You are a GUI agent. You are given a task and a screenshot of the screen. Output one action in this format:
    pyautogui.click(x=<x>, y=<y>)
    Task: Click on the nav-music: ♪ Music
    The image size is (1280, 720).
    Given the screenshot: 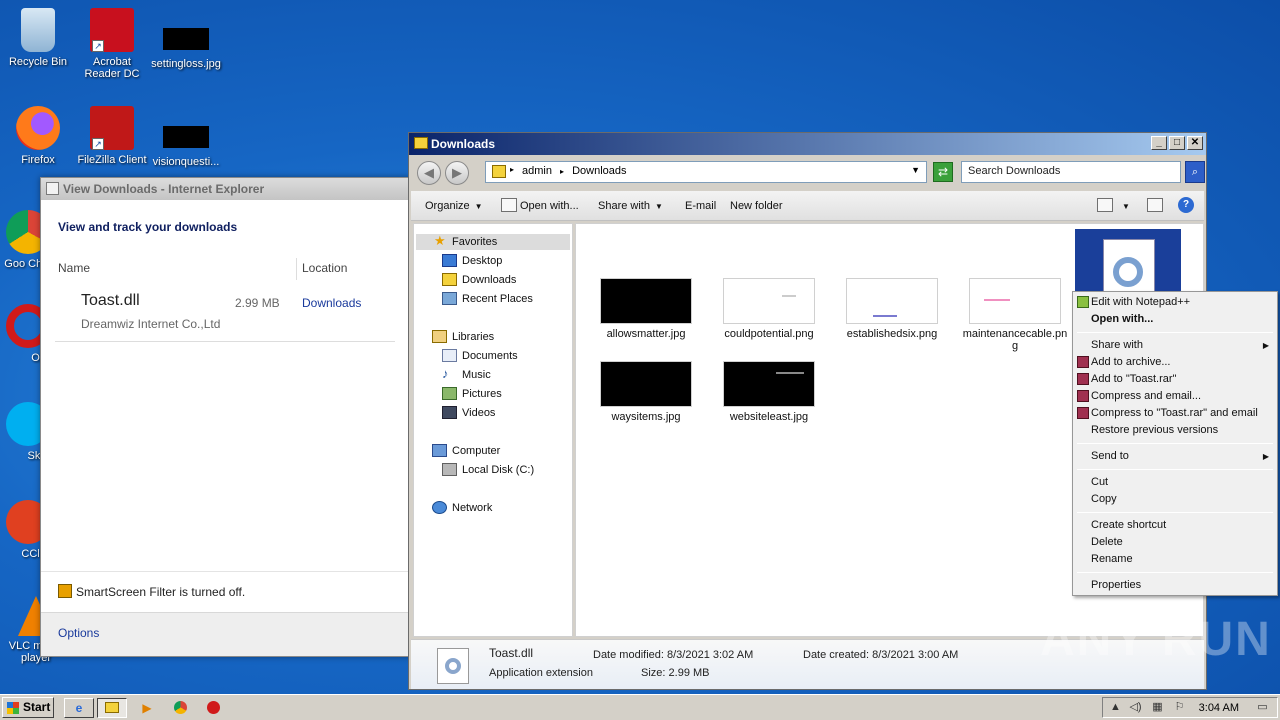 What is the action you would take?
    pyautogui.click(x=466, y=374)
    